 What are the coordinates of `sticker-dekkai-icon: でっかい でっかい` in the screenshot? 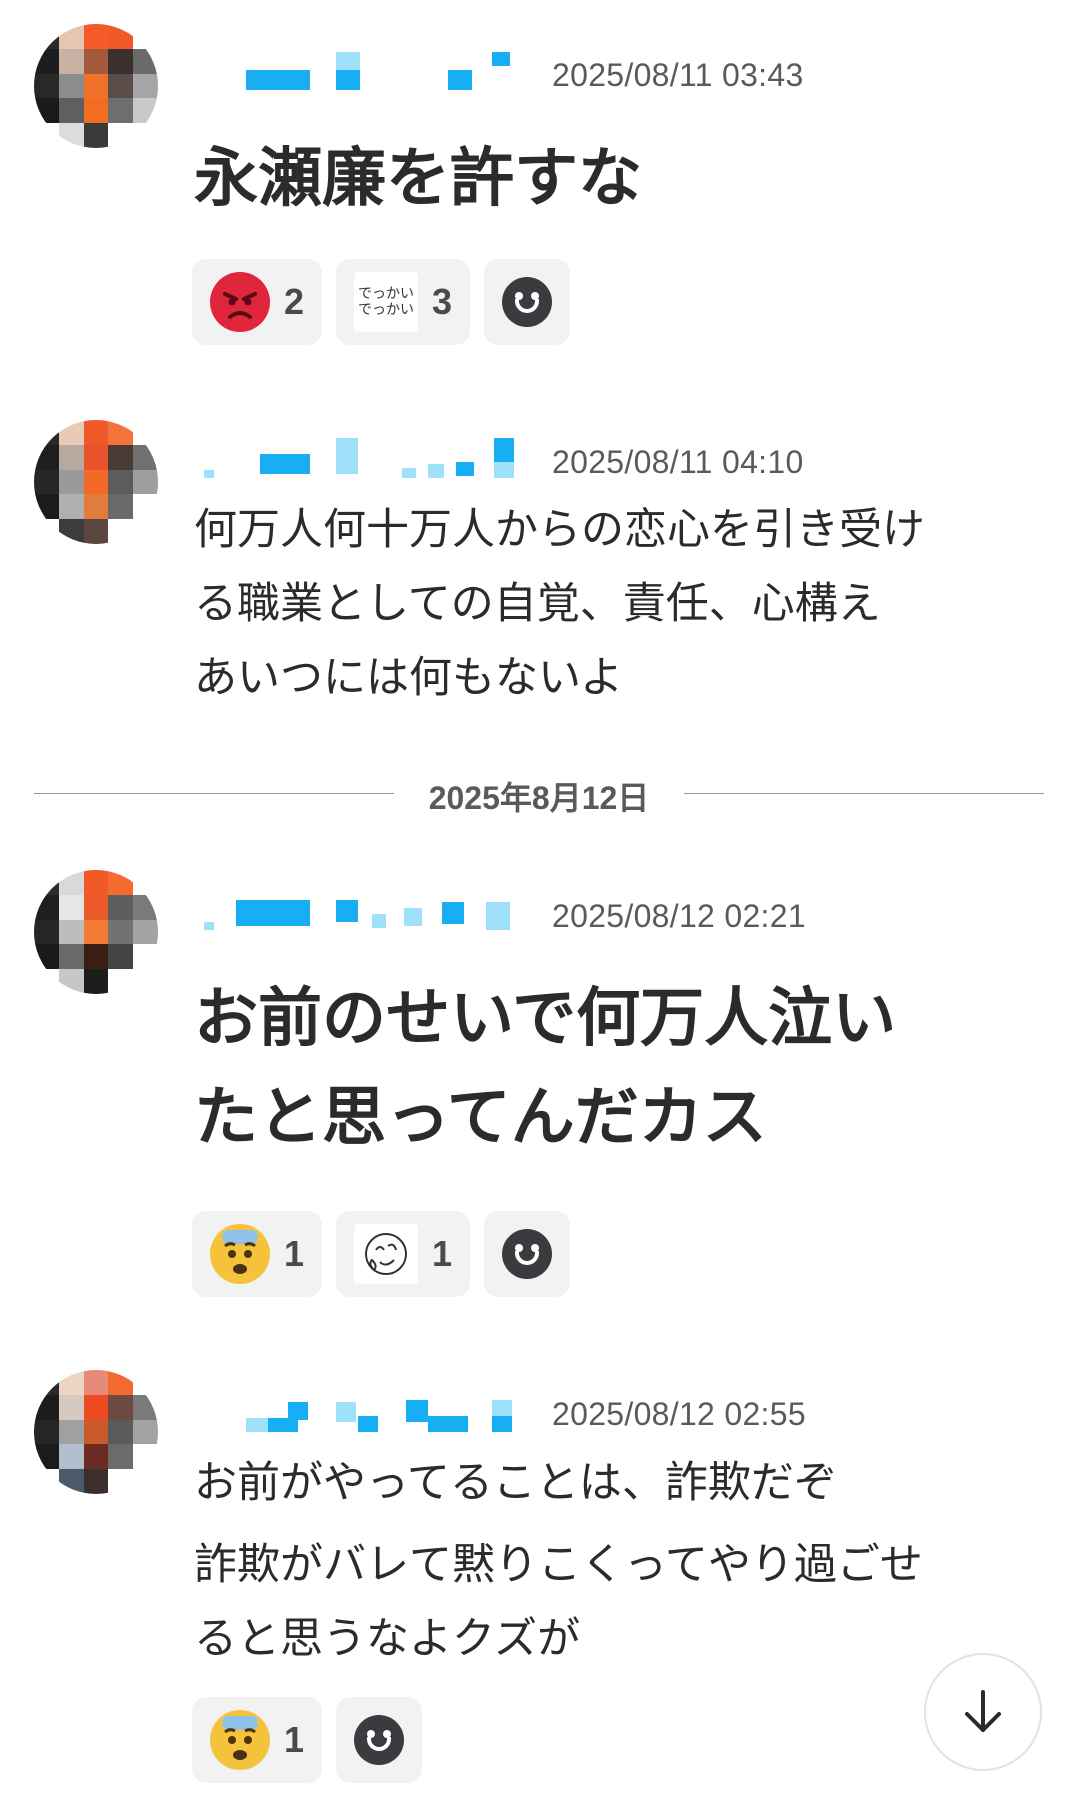 It's located at (386, 302).